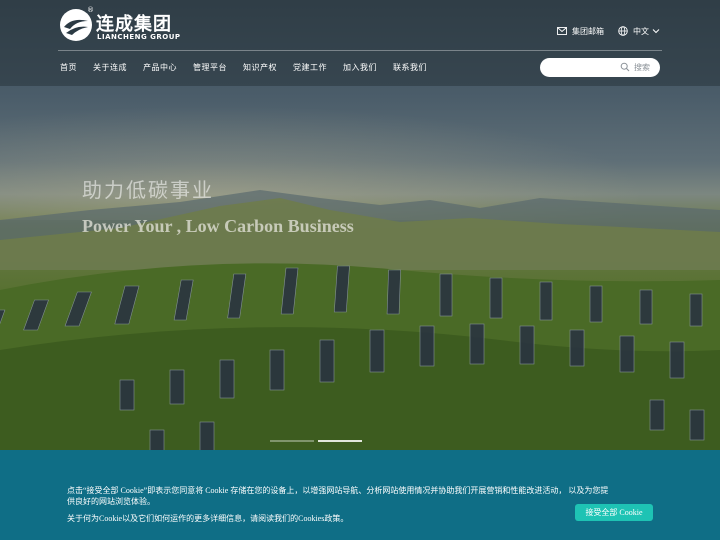  What do you see at coordinates (210, 67) in the screenshot?
I see `nav-item-management: 管理平台` at bounding box center [210, 67].